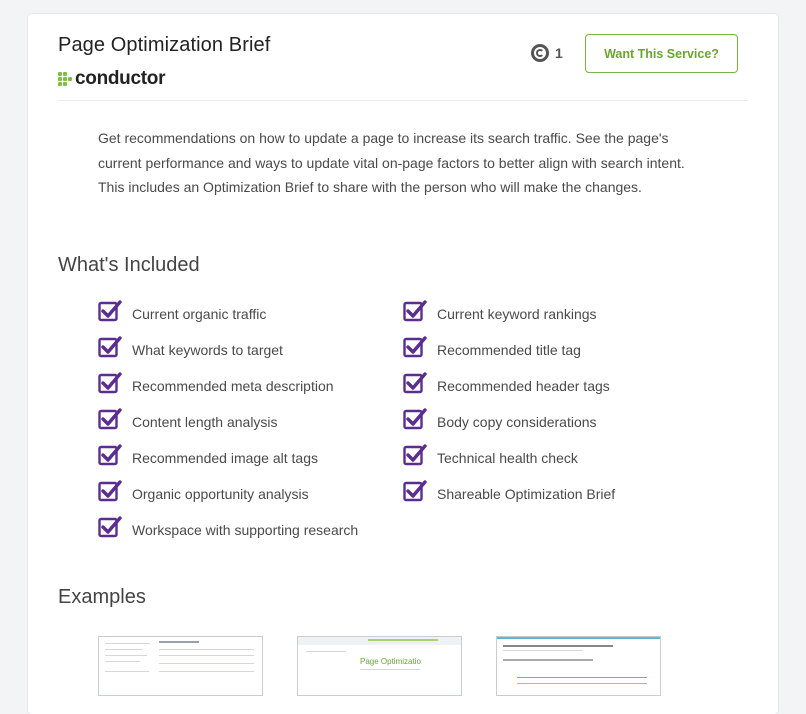  What do you see at coordinates (507, 458) in the screenshot?
I see `included-item-label: Technical health check` at bounding box center [507, 458].